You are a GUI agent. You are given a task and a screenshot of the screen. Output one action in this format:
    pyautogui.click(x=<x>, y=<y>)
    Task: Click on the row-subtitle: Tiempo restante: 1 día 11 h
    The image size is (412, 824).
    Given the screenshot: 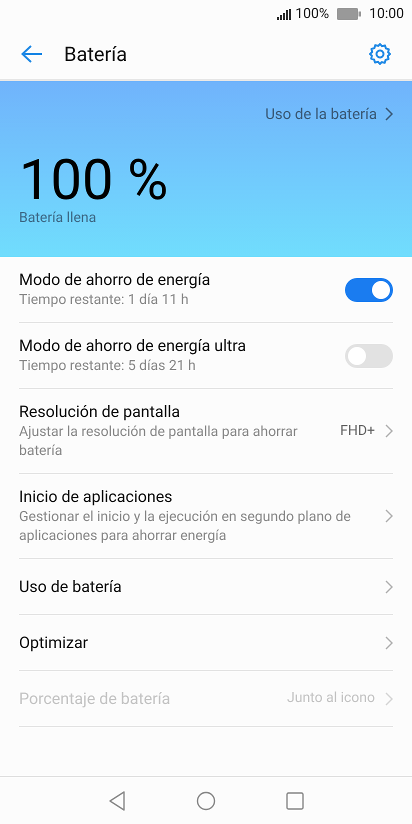 What is the action you would take?
    pyautogui.click(x=104, y=300)
    